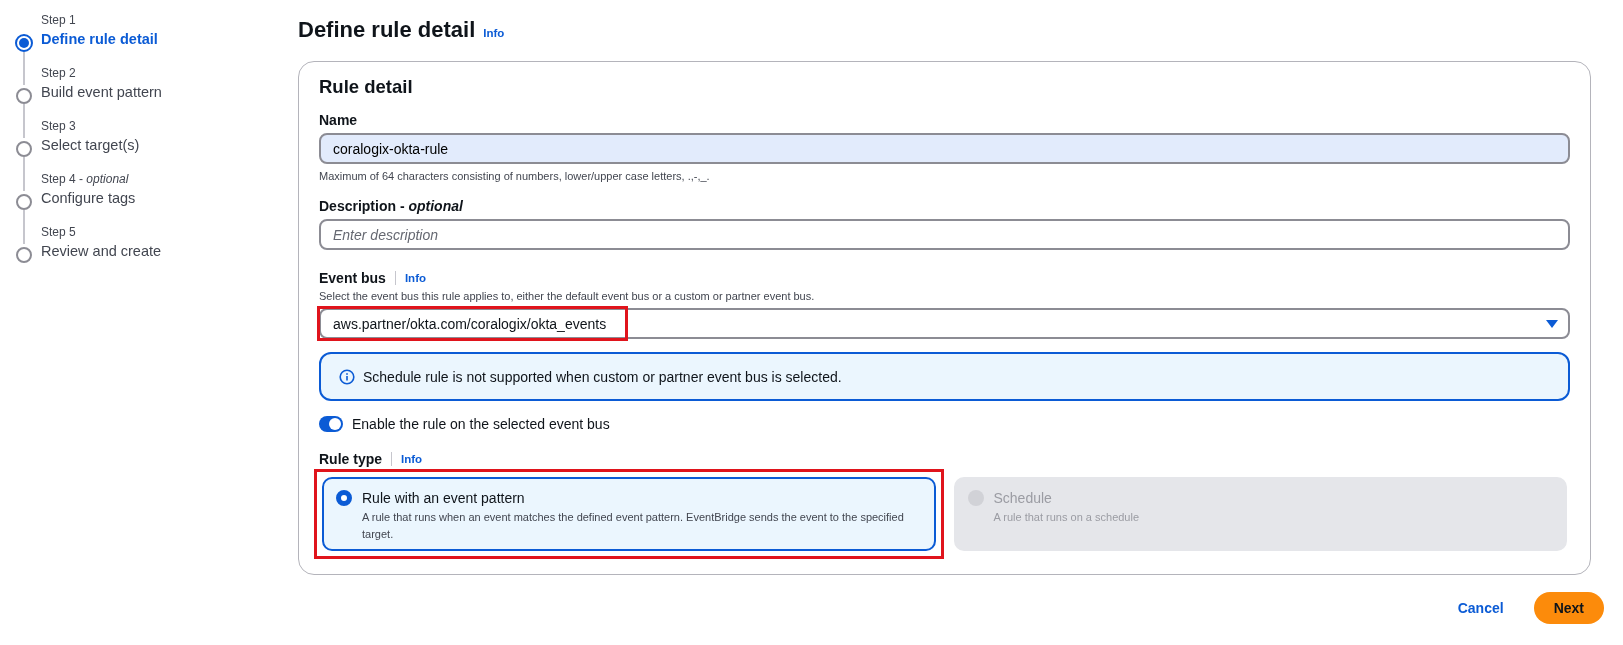  I want to click on field-label: Description - optional, so click(391, 206).